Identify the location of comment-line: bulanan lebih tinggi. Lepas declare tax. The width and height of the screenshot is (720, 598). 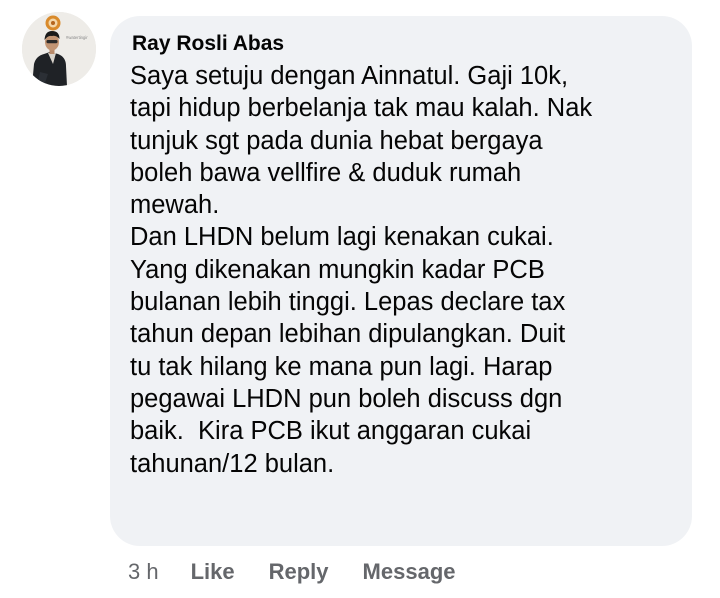
(348, 302).